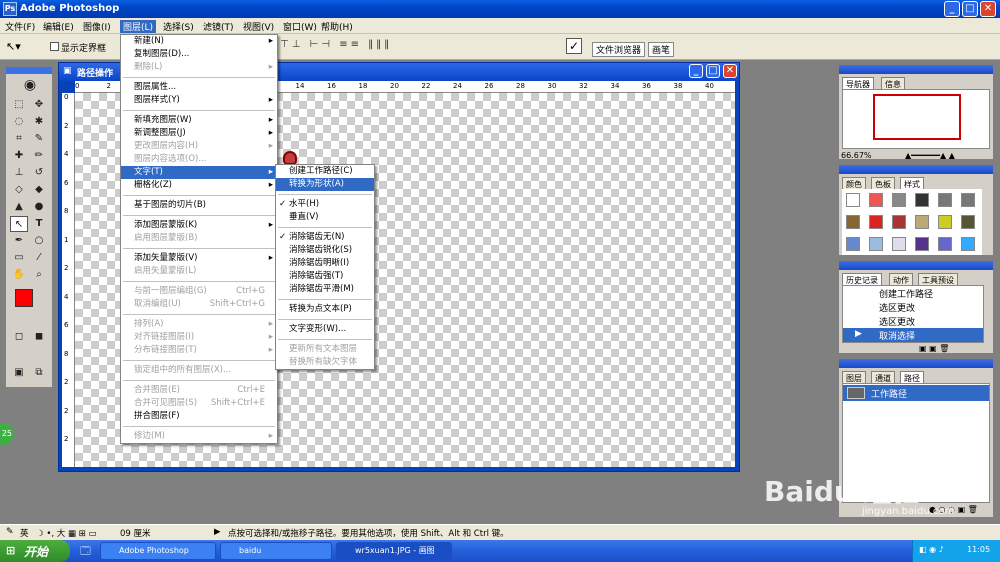  I want to click on history-item: 创建工作路径, so click(913, 293).